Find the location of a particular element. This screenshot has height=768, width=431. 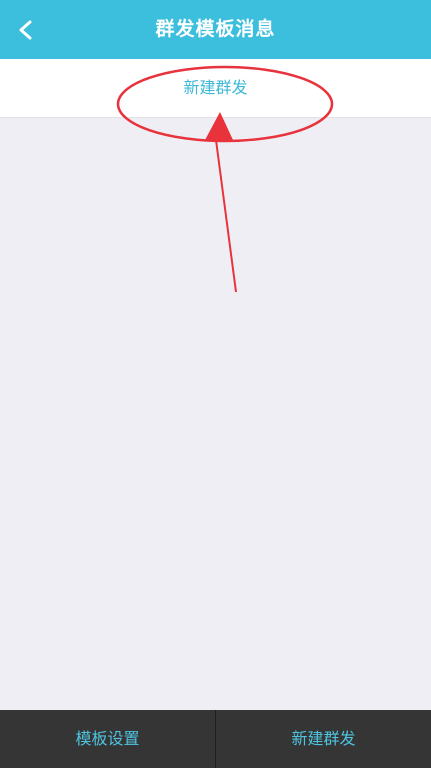

new-group-send-row: 新建群发 is located at coordinates (215, 88).